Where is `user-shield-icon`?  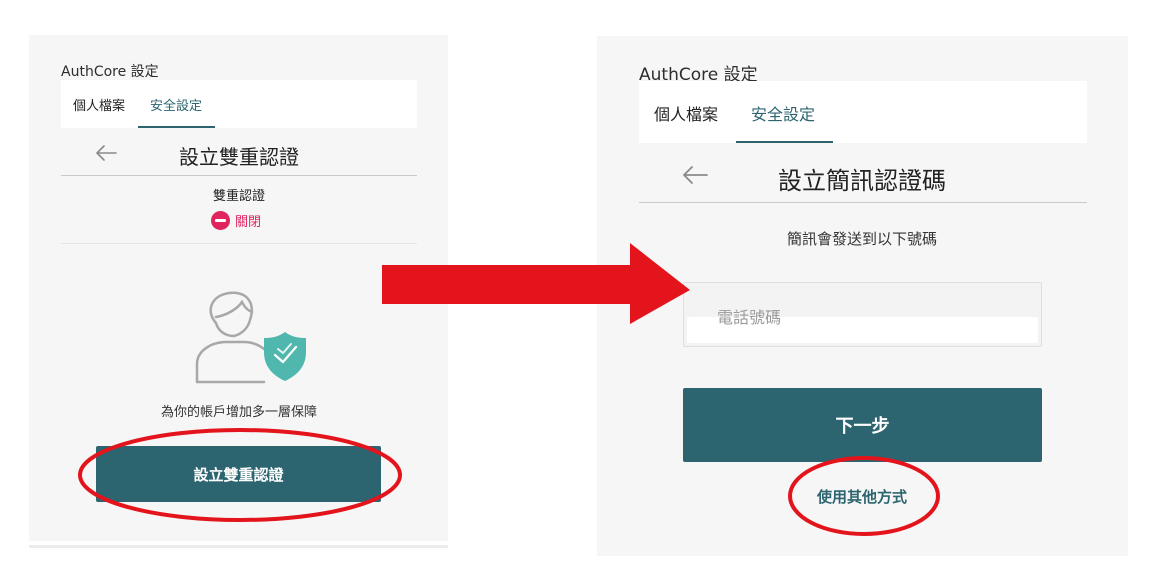
user-shield-icon is located at coordinates (251, 337).